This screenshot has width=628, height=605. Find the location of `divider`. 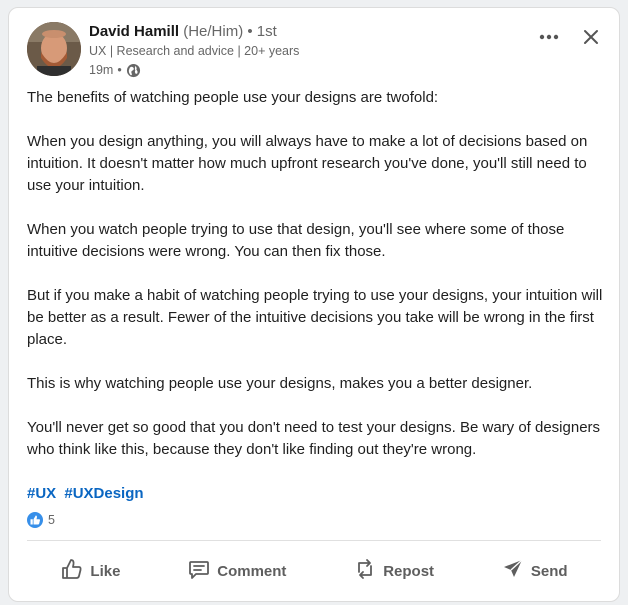

divider is located at coordinates (314, 540).